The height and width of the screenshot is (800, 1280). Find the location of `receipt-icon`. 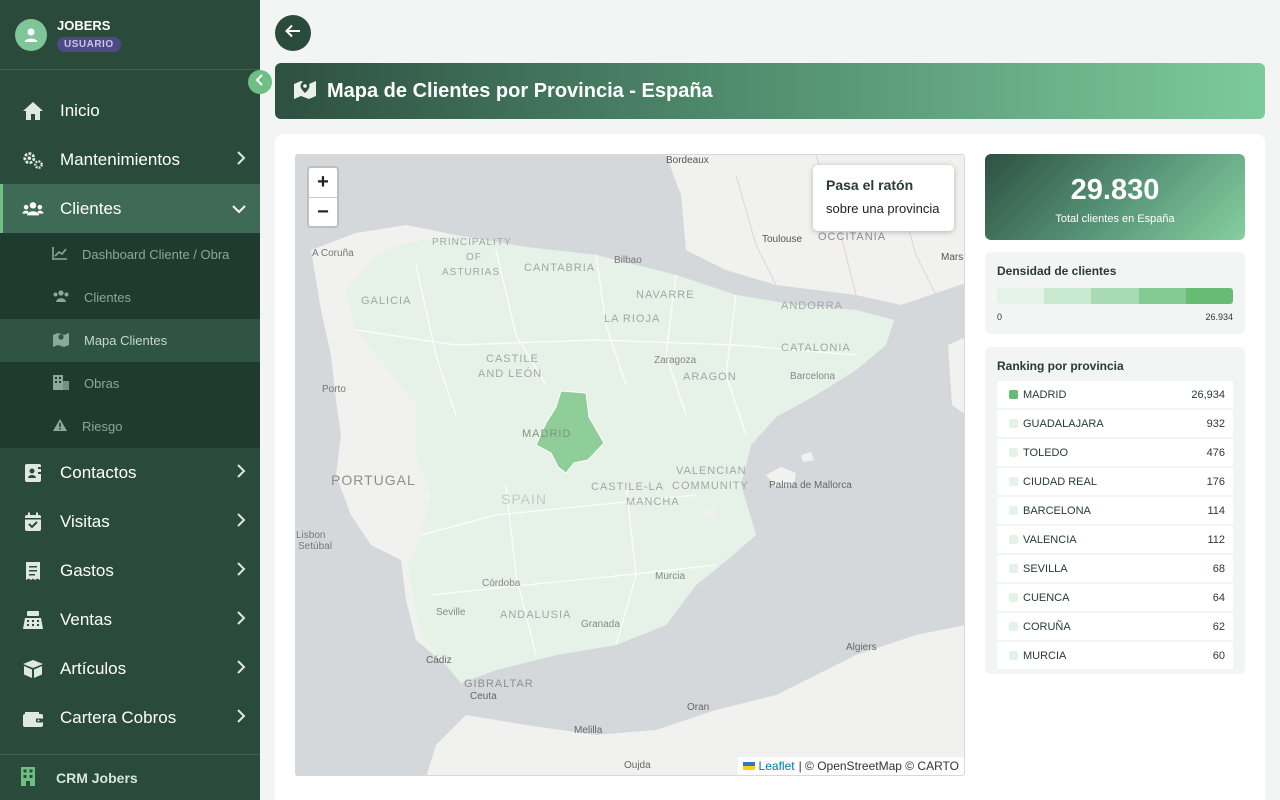

receipt-icon is located at coordinates (33, 571).